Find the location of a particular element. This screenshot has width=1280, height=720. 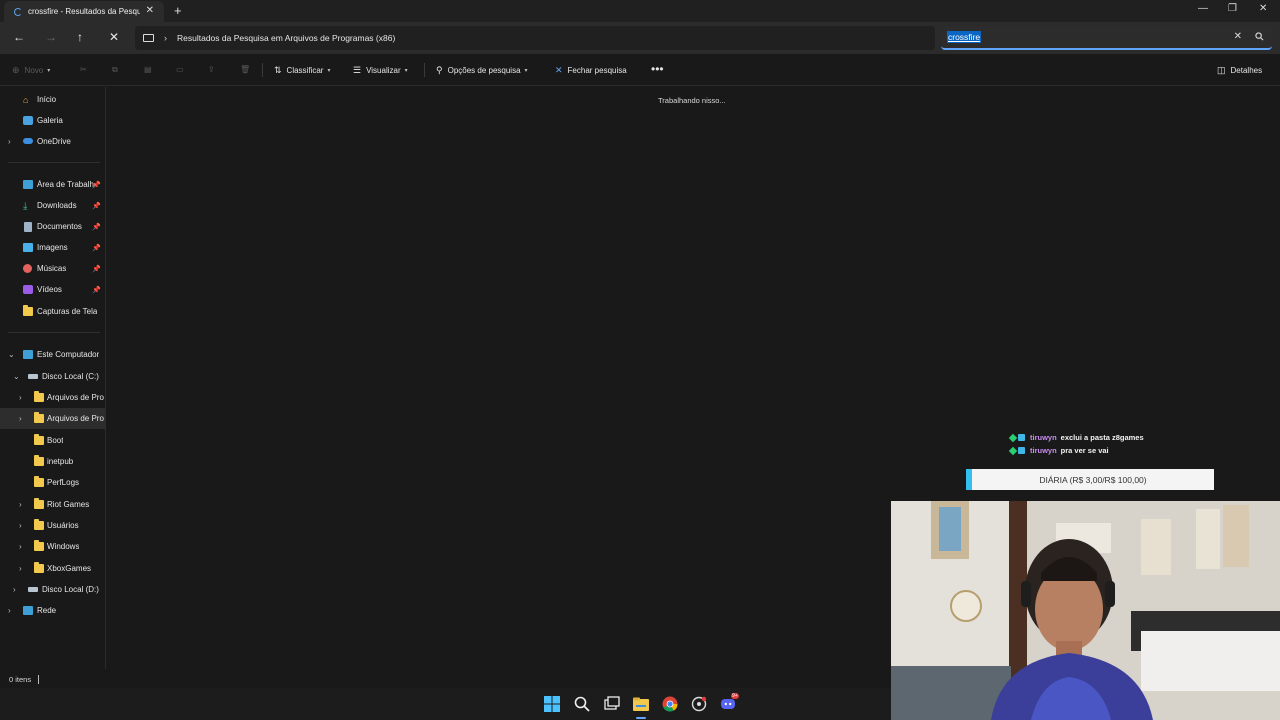

stop-loading-button: ✕ is located at coordinates (114, 37).